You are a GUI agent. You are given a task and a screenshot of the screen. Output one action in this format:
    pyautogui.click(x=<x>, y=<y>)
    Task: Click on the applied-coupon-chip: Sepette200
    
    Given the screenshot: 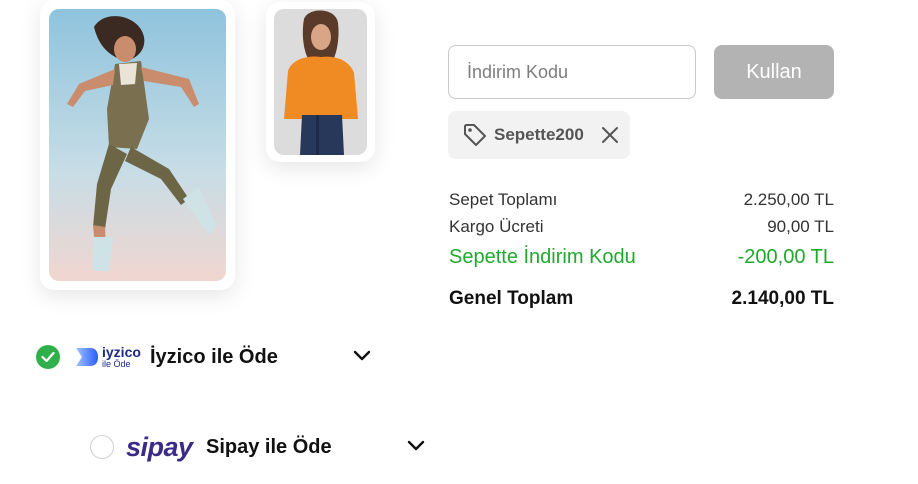 What is the action you would take?
    pyautogui.click(x=539, y=135)
    